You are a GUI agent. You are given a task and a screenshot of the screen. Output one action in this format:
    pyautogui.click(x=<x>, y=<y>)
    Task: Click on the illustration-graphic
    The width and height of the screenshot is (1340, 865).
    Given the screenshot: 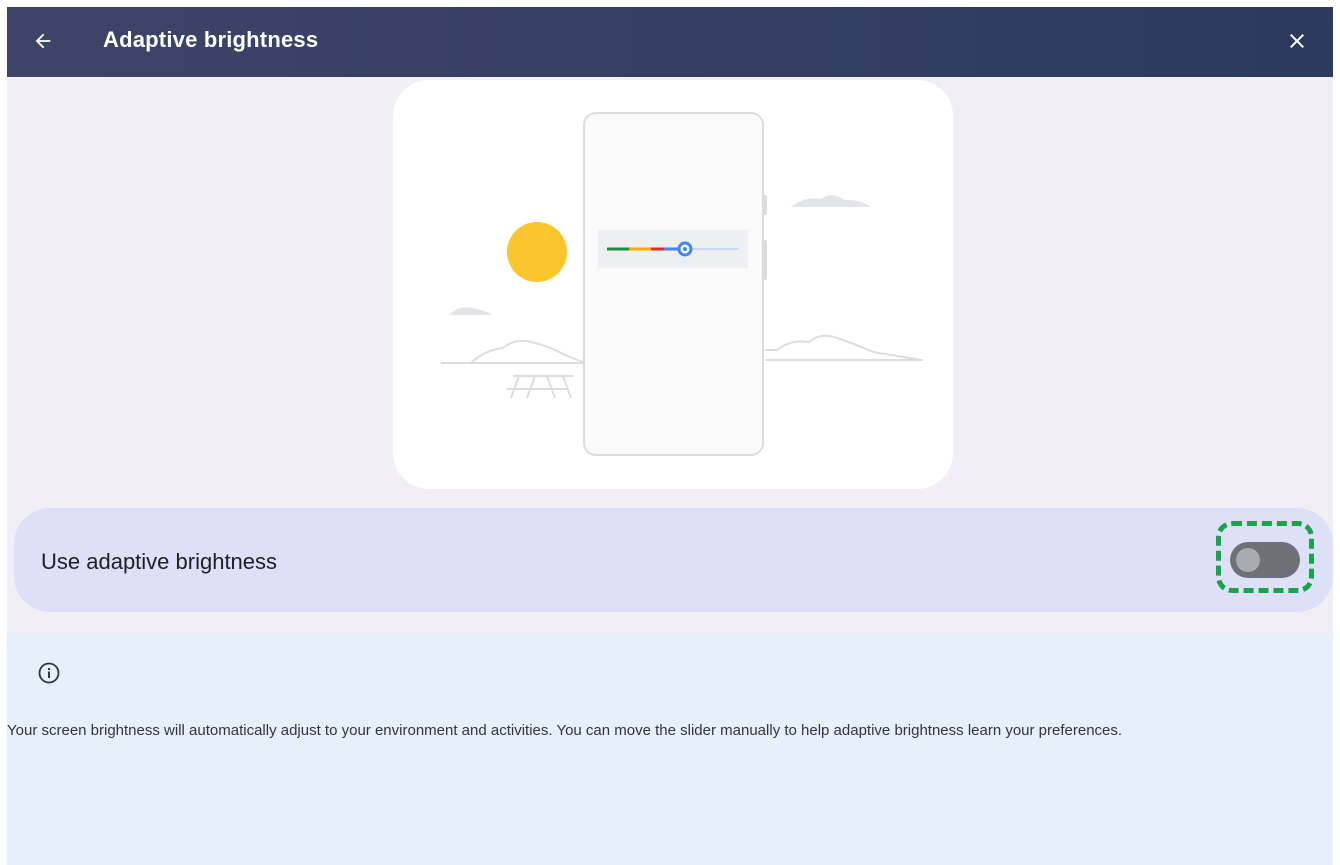 What is the action you would take?
    pyautogui.click(x=682, y=284)
    